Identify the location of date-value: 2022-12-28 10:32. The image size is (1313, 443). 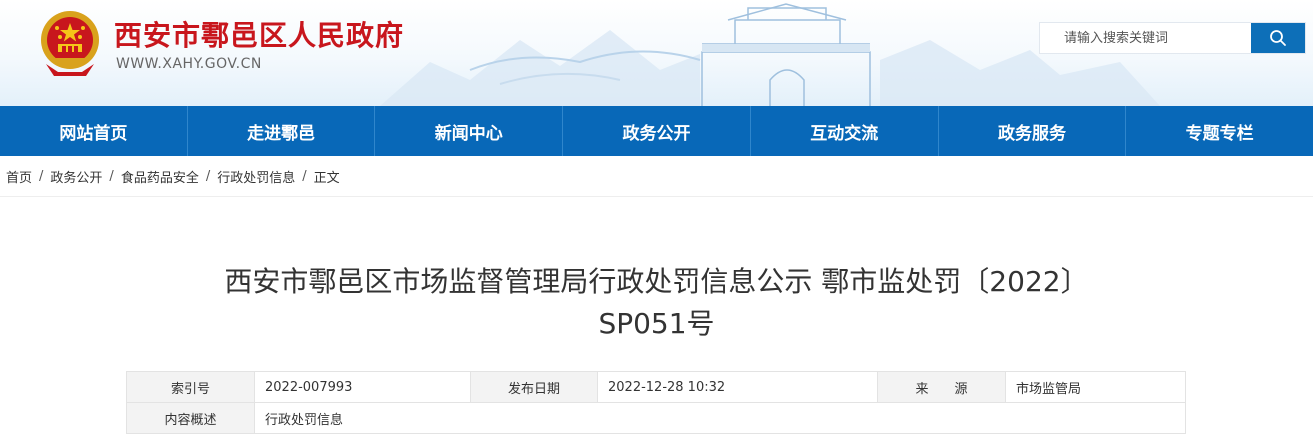
(737, 387).